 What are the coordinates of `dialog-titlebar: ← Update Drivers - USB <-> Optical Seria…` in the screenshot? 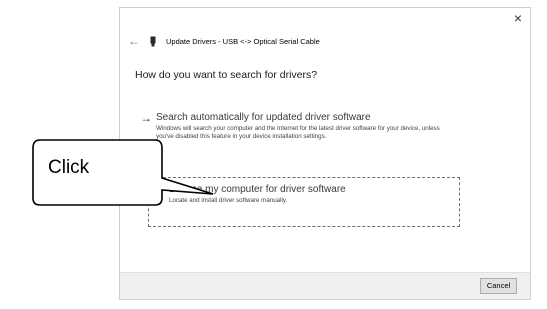 It's located at (308, 41).